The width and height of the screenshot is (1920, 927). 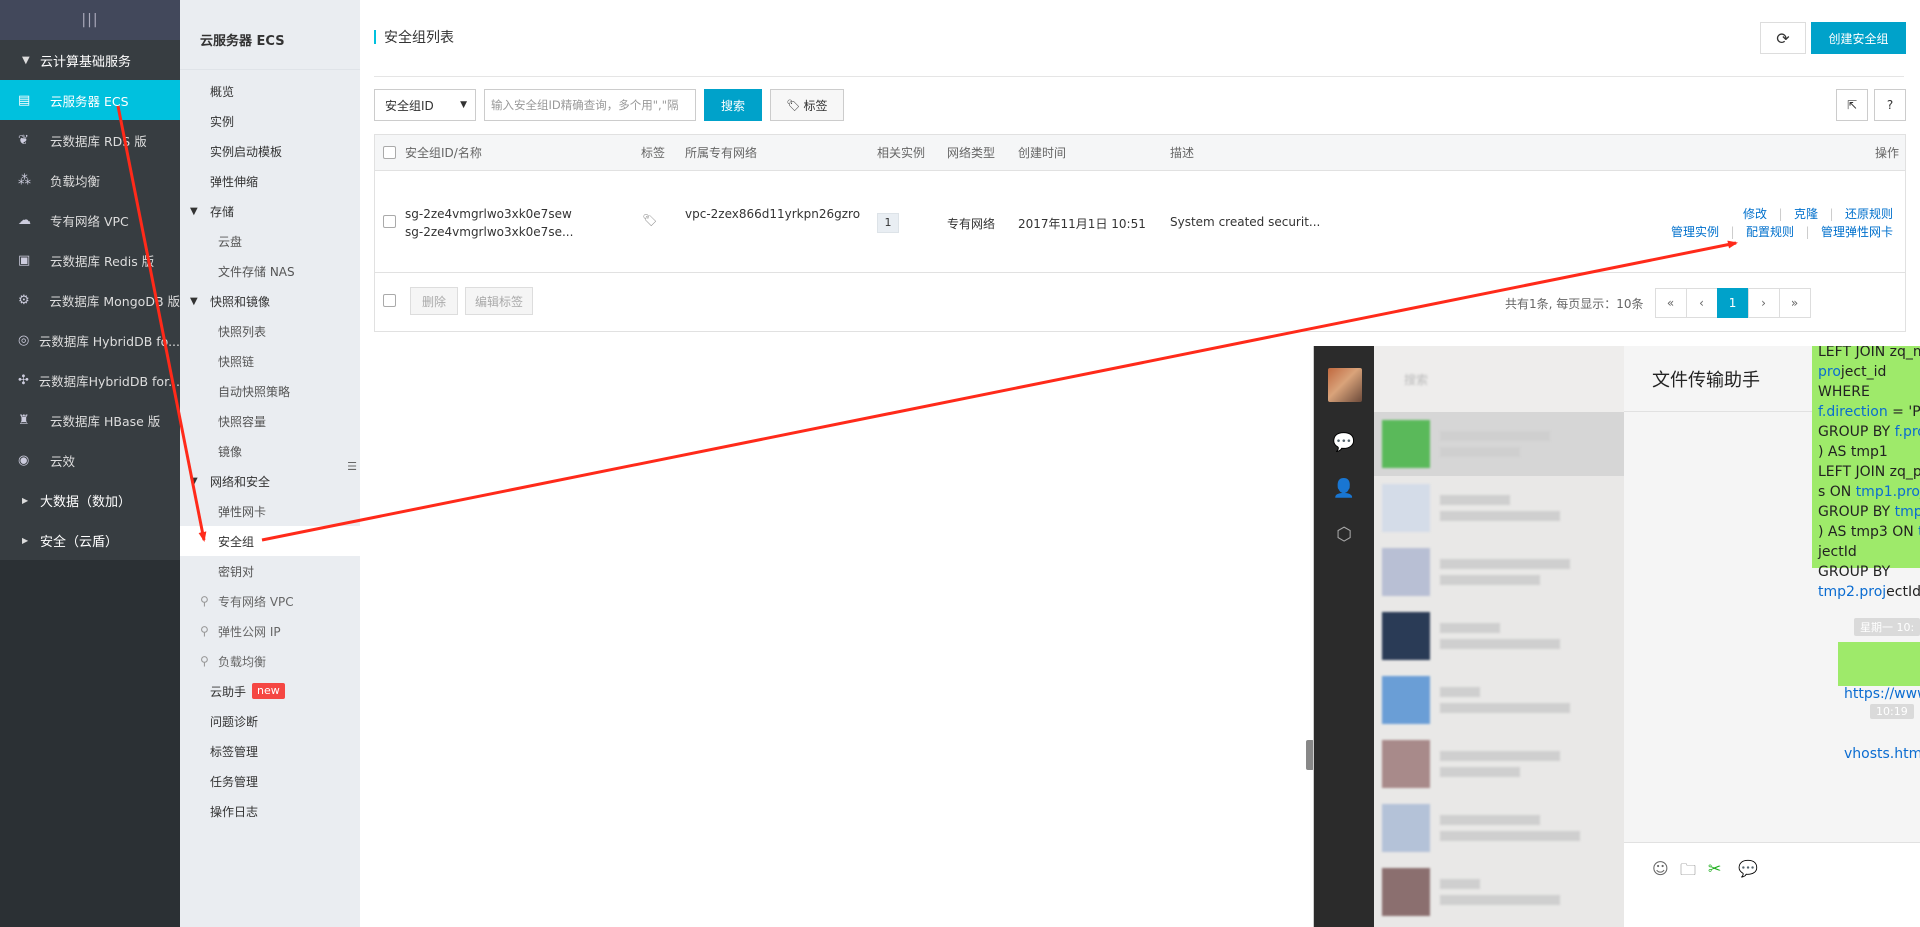 What do you see at coordinates (270, 241) in the screenshot?
I see `sub-nav-item: 云盘` at bounding box center [270, 241].